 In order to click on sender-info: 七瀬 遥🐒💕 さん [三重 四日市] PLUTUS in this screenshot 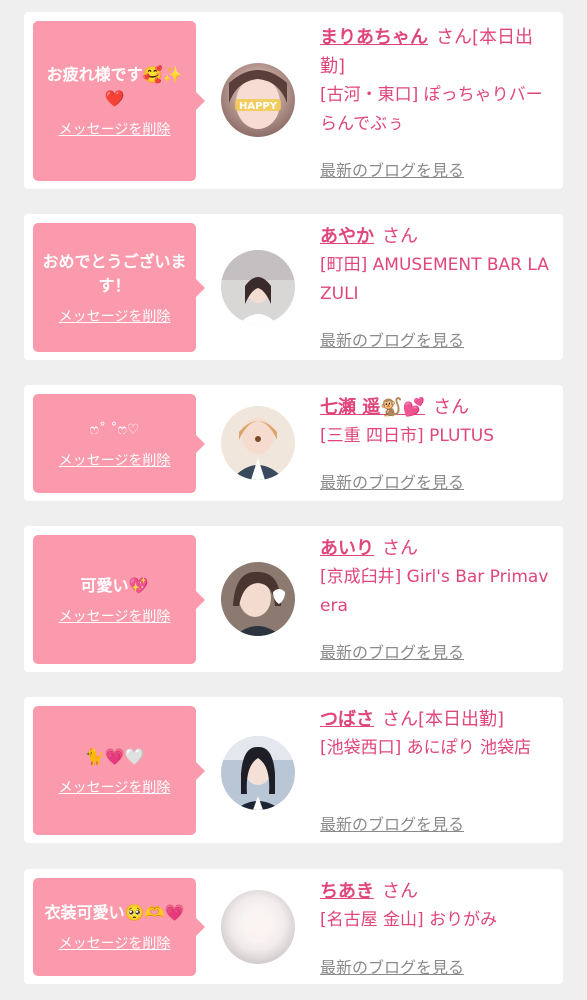, I will do `click(438, 422)`.